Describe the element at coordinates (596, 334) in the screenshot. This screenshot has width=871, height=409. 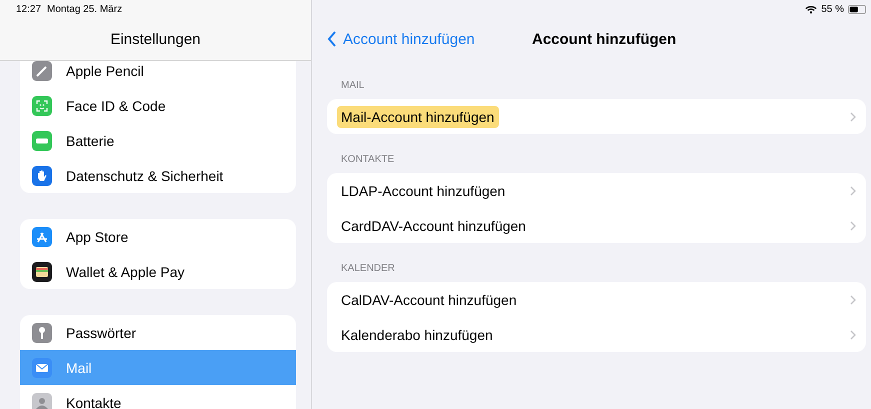
I see `list-item: Kalenderabo hinzufügen` at that location.